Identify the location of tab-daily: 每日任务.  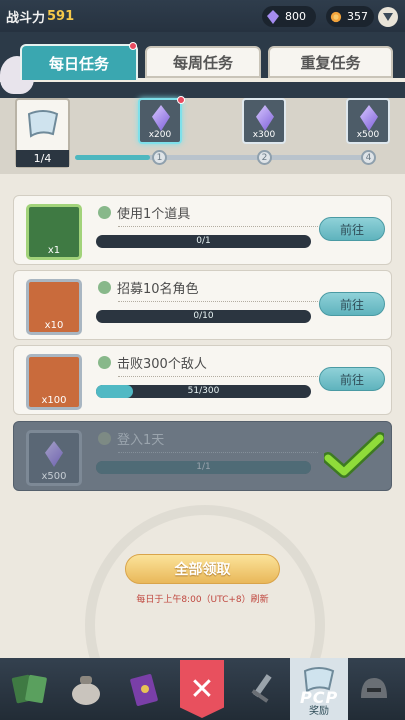
(79, 62).